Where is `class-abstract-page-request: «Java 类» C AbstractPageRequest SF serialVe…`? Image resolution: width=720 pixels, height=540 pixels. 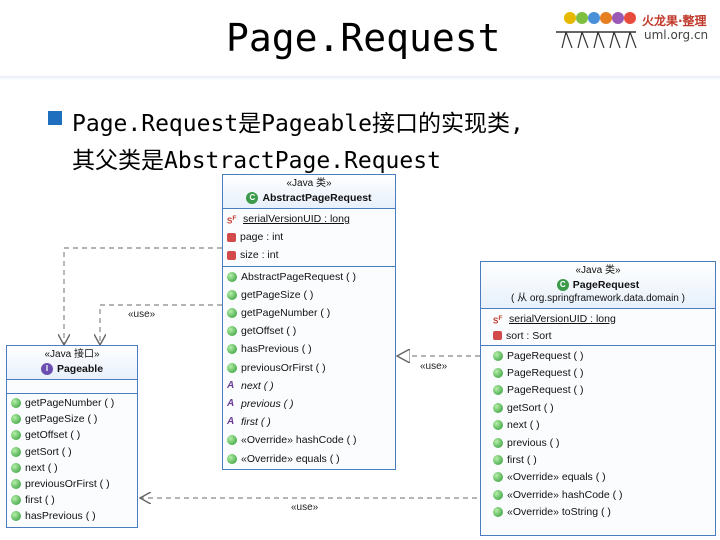 class-abstract-page-request: «Java 类» C AbstractPageRequest SF serialVe… is located at coordinates (309, 322).